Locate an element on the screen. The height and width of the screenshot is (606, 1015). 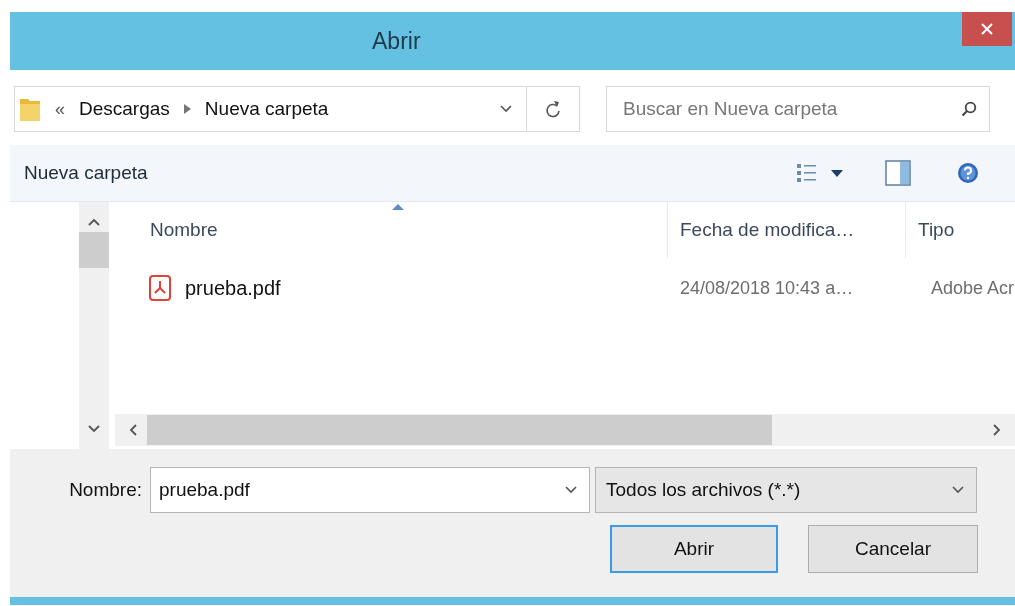
scroll-right-icon is located at coordinates (997, 430).